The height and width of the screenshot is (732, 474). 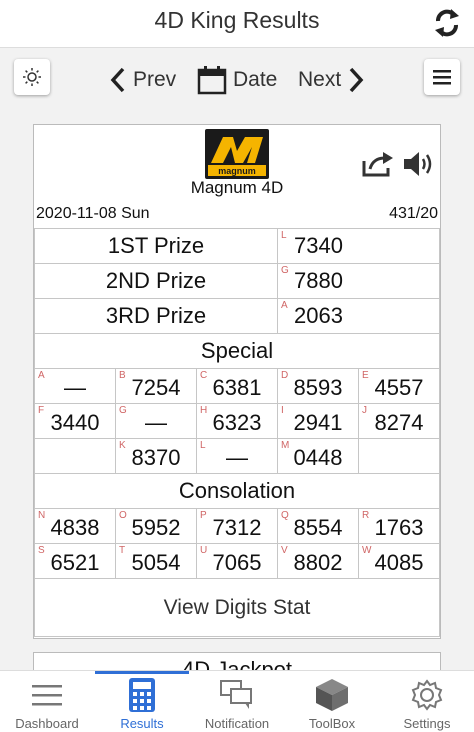 I want to click on box-icon, so click(x=332, y=695).